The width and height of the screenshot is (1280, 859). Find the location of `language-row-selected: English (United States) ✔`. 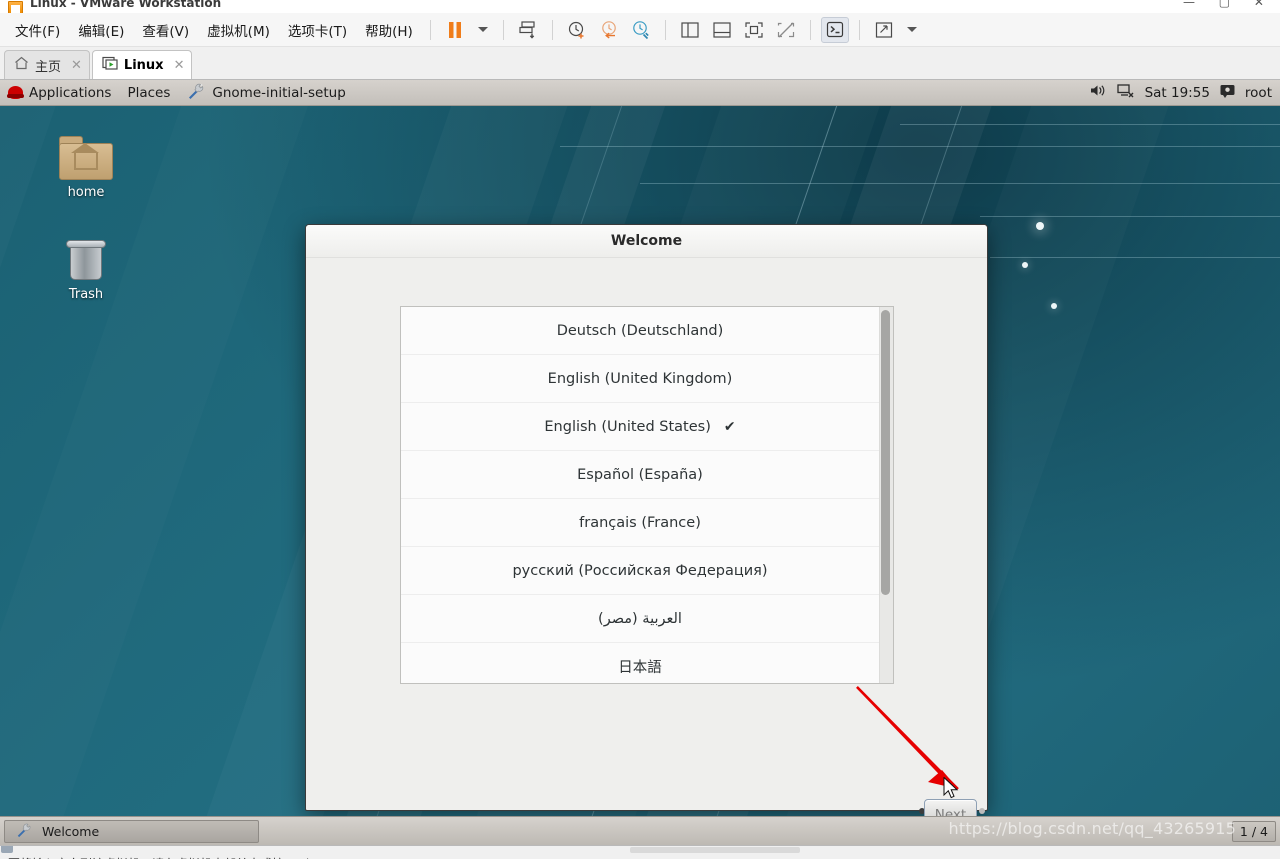

language-row-selected: English (United States) ✔ is located at coordinates (640, 427).